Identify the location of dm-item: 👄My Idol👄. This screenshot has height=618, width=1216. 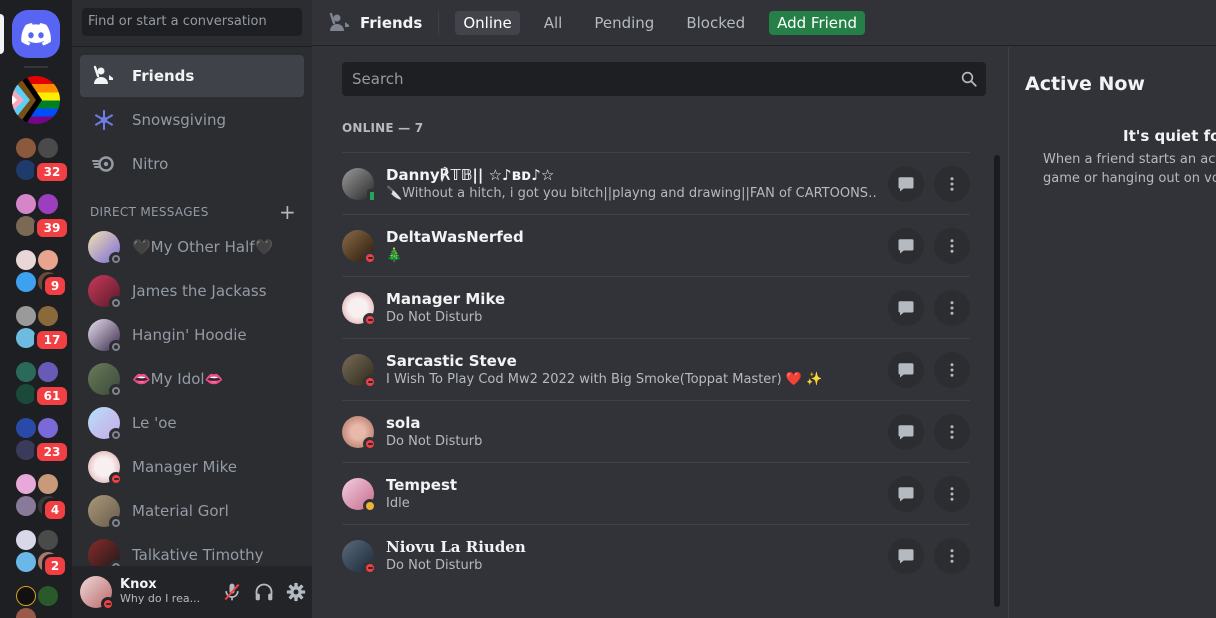
(192, 379).